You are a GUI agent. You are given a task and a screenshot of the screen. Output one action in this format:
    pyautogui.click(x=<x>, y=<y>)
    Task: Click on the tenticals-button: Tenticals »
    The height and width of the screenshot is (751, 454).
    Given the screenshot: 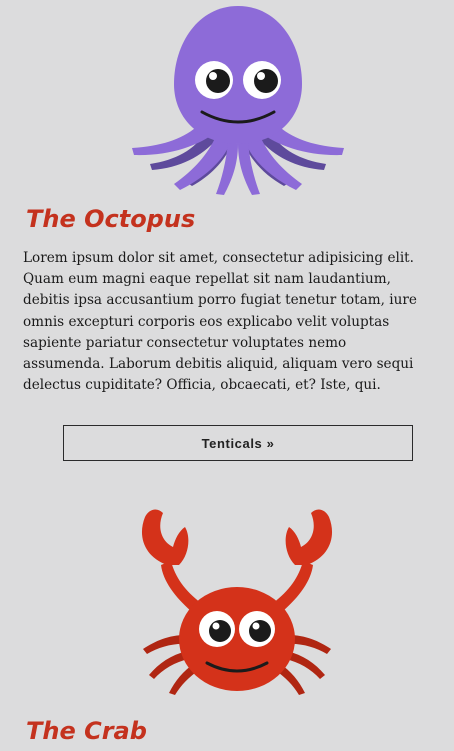 What is the action you would take?
    pyautogui.click(x=238, y=443)
    